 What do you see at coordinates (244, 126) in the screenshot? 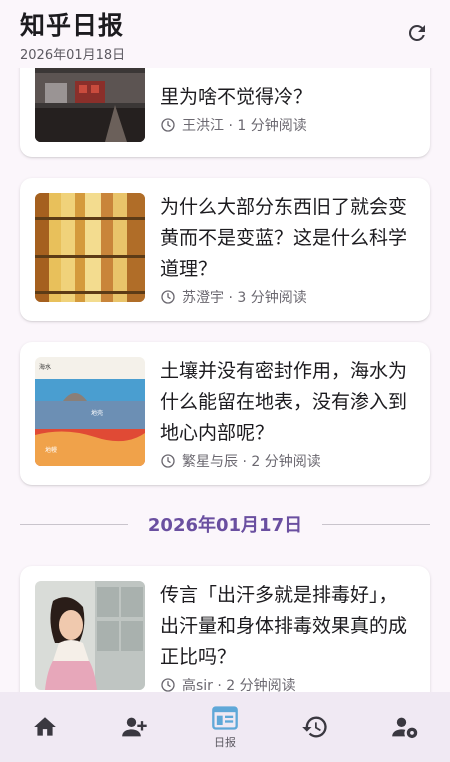
I see `article-meta-text: 王洪江 · 1 分钟阅读` at bounding box center [244, 126].